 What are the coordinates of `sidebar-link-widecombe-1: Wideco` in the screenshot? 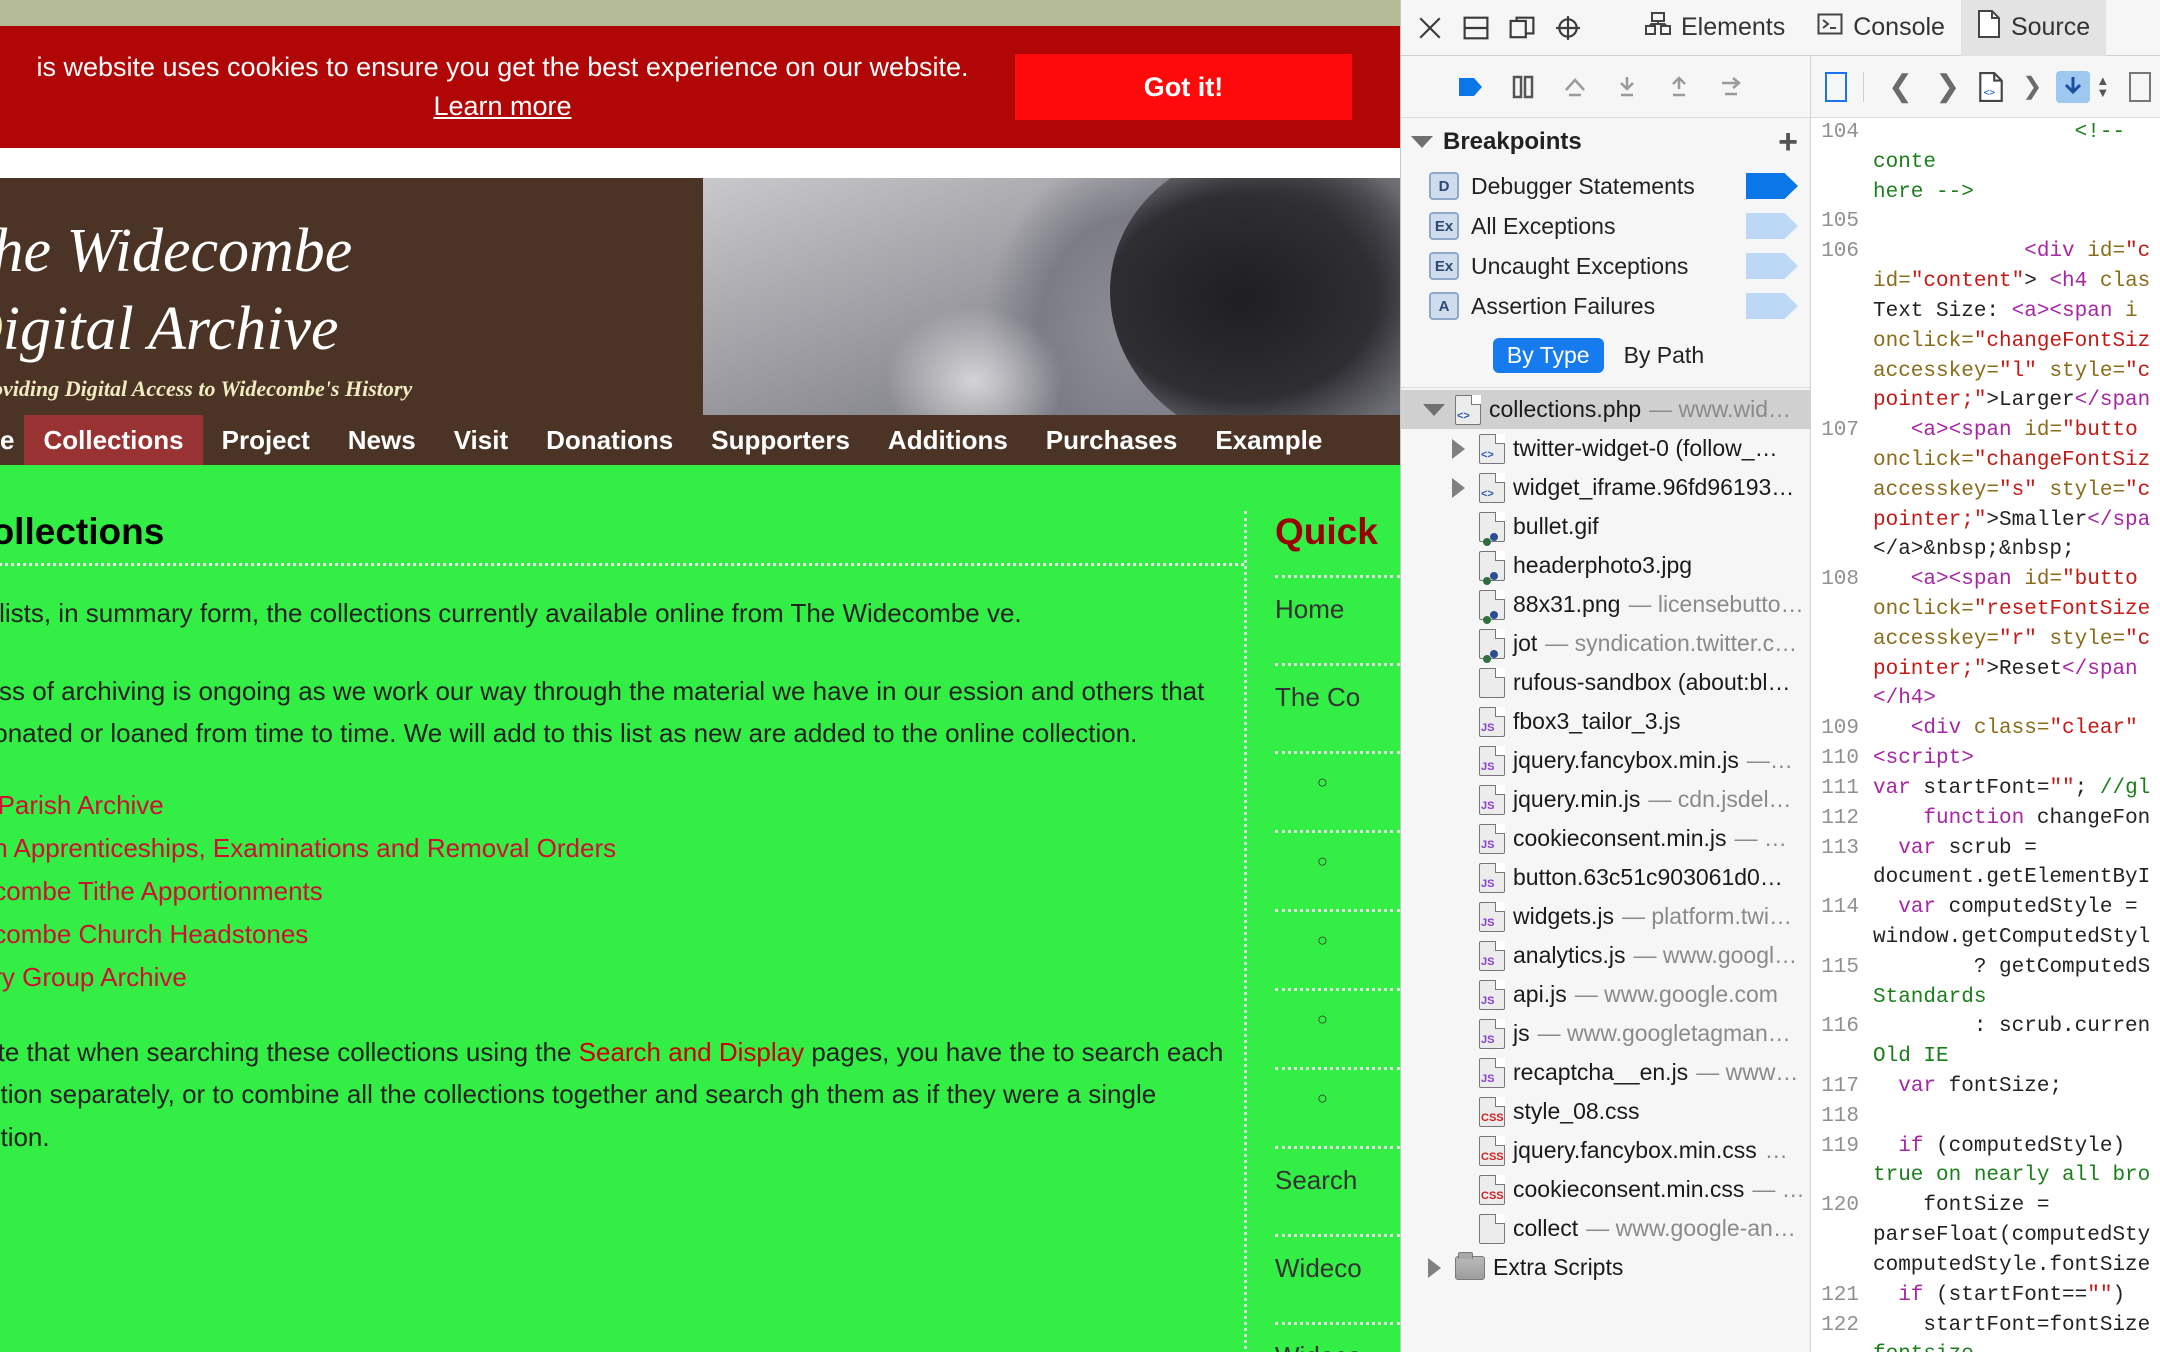 It's located at (1337, 1268).